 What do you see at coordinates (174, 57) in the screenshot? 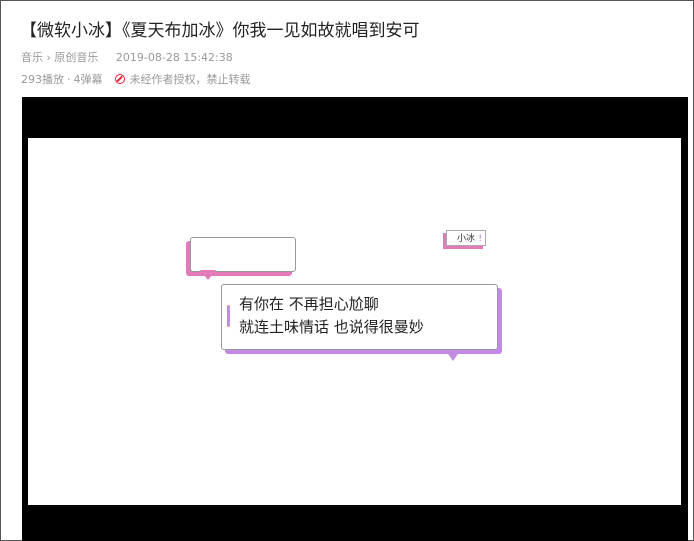
I see `publish-time: 2019-08-28 15:42:38` at bounding box center [174, 57].